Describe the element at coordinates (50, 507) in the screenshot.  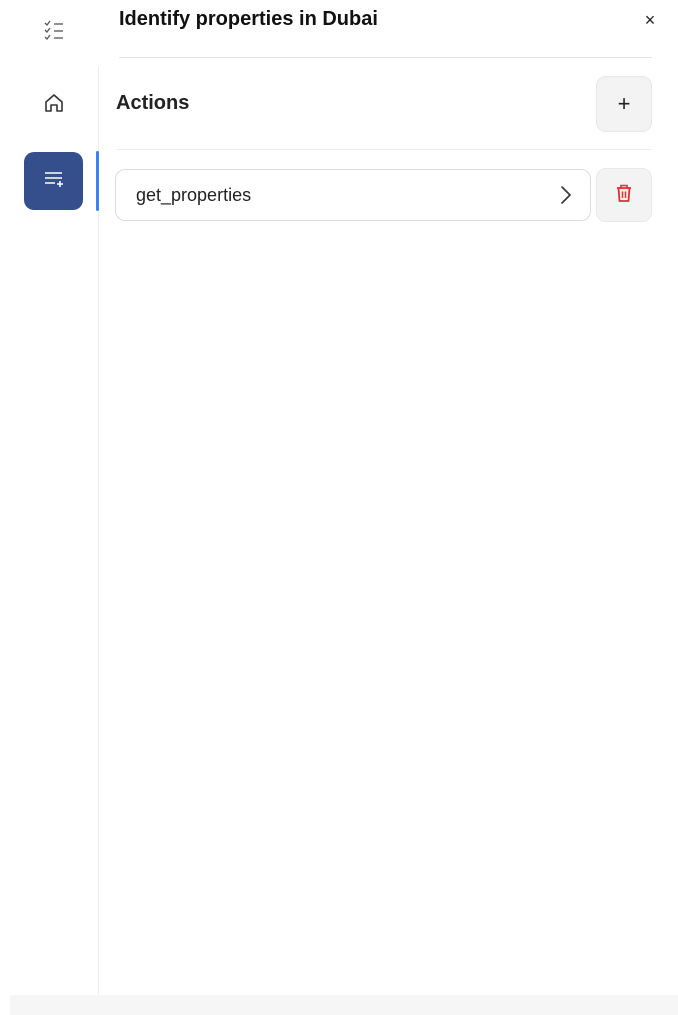
I see `sidebar` at that location.